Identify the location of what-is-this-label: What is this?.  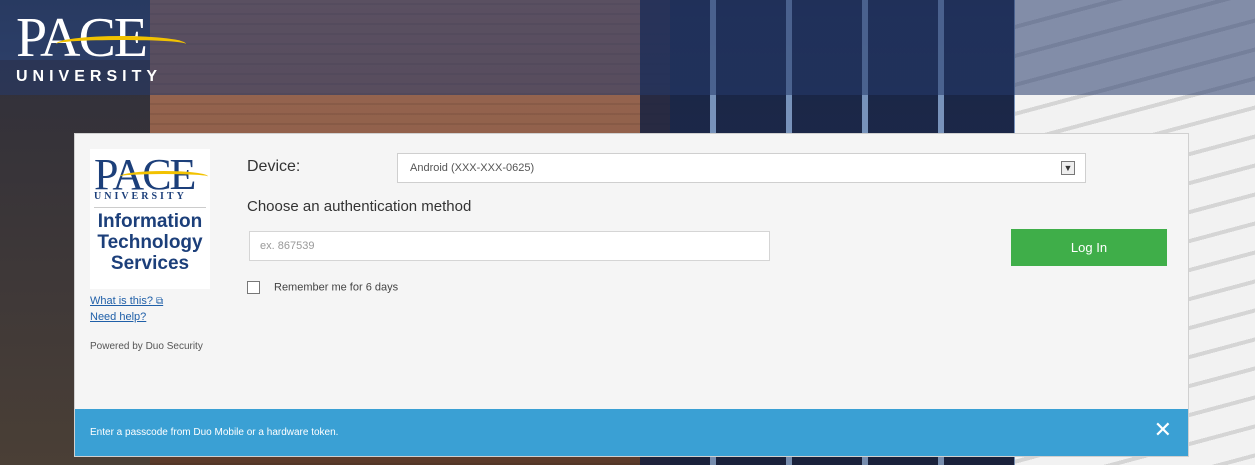
(121, 301).